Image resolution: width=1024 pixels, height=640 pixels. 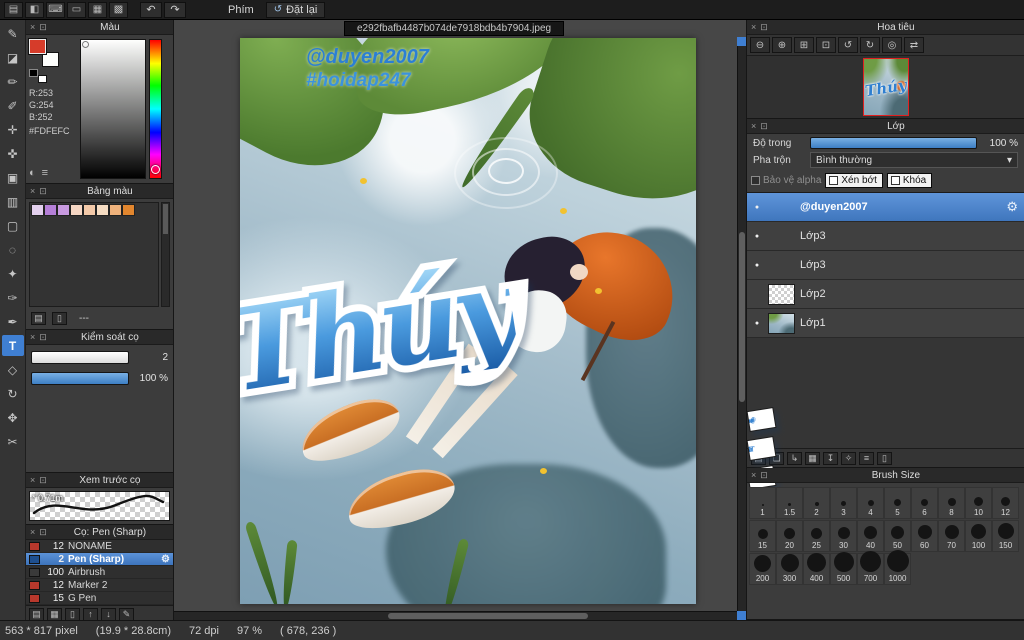 I want to click on default-black-swatch, so click(x=33, y=73).